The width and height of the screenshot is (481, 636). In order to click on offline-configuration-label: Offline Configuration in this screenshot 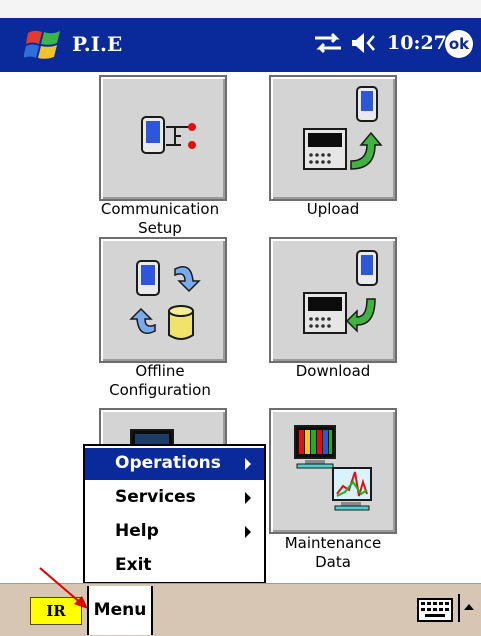, I will do `click(160, 381)`.